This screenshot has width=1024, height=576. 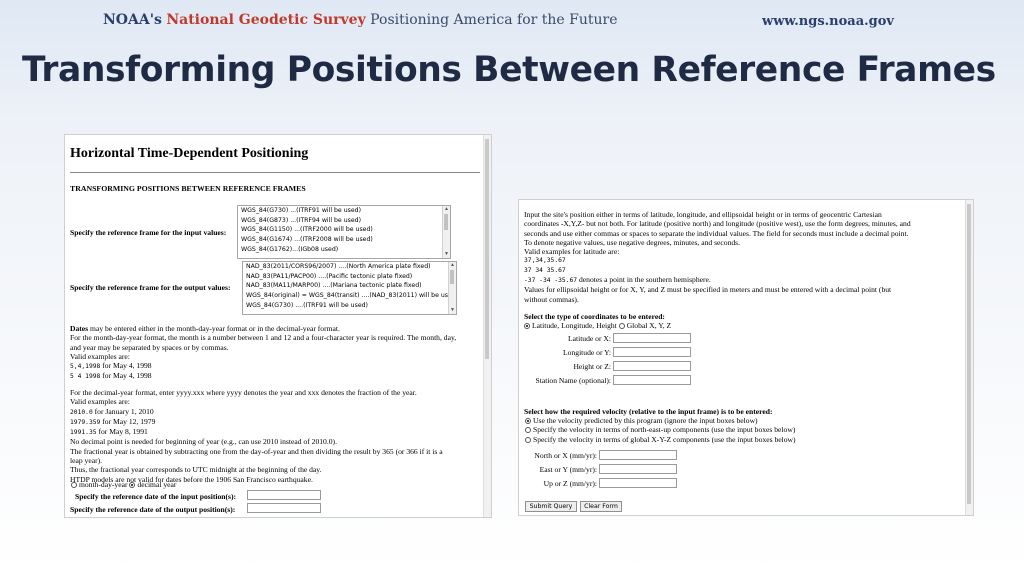 I want to click on latitude-input, so click(x=652, y=338).